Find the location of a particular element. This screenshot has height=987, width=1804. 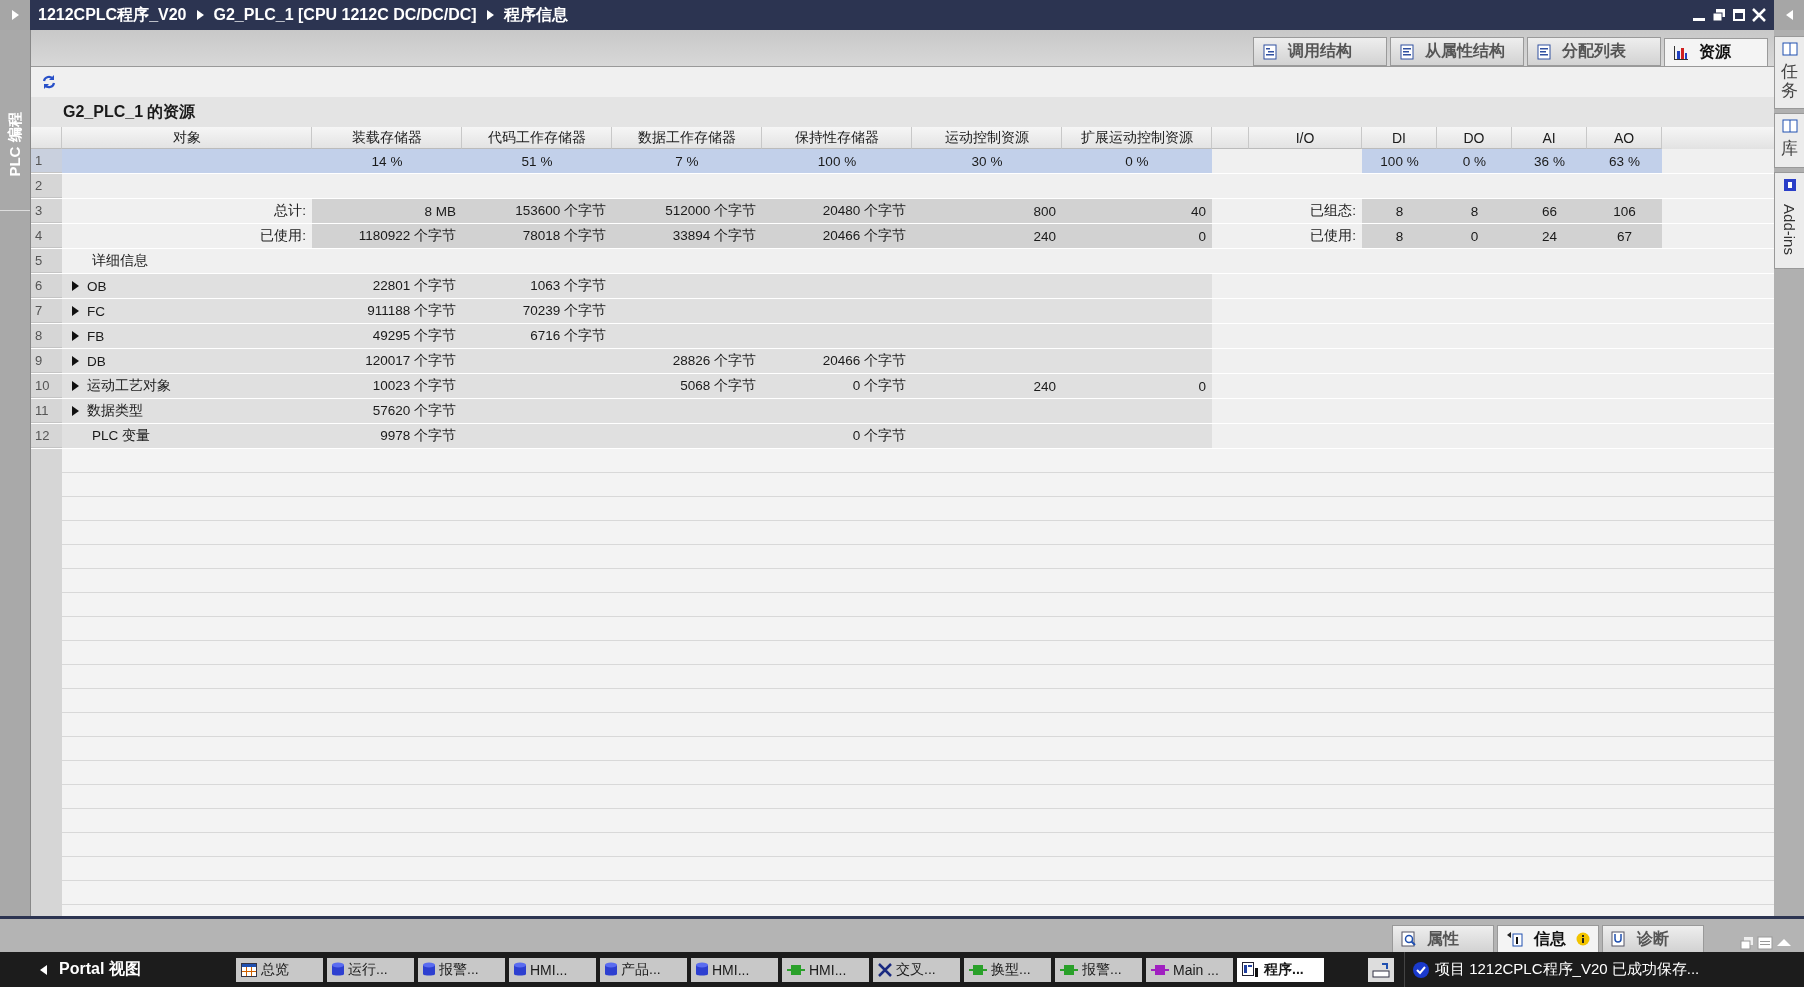

table-cell: 70239 个字节 is located at coordinates (537, 311).